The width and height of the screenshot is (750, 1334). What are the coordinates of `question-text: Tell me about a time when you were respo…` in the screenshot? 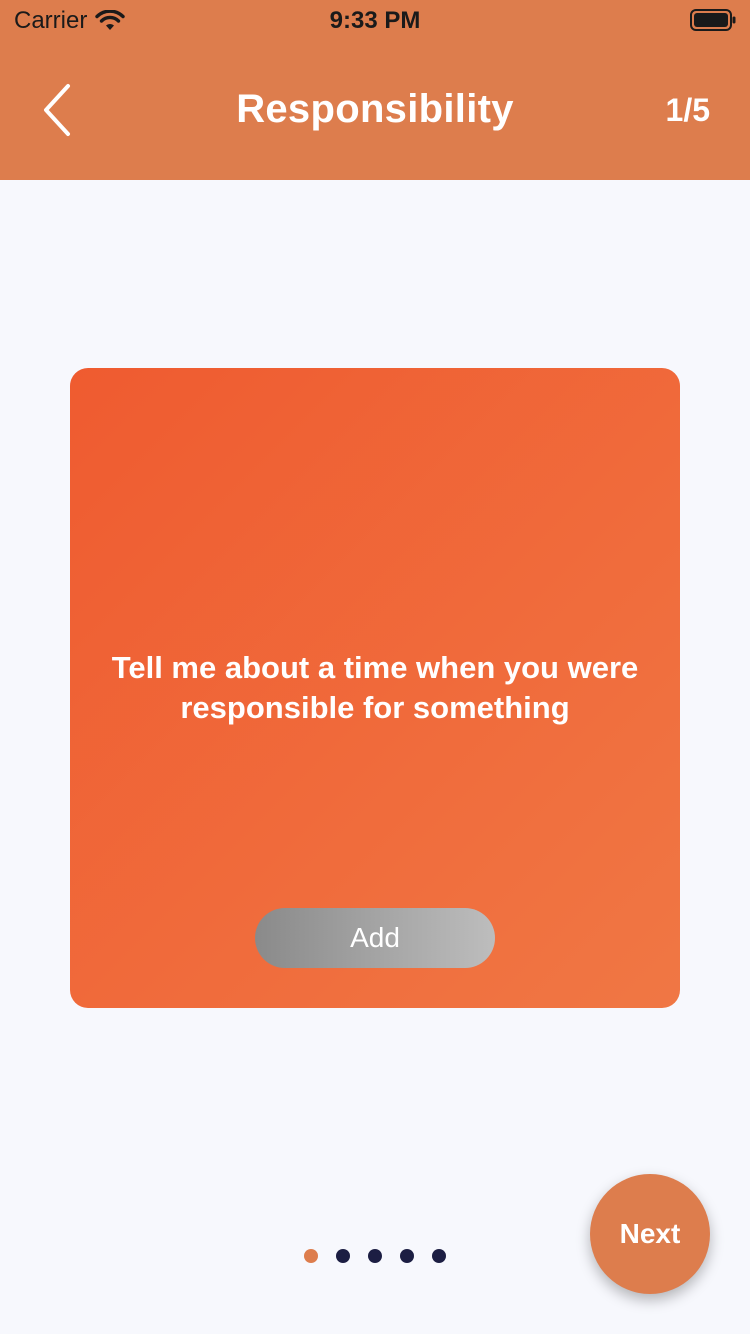 It's located at (375, 687).